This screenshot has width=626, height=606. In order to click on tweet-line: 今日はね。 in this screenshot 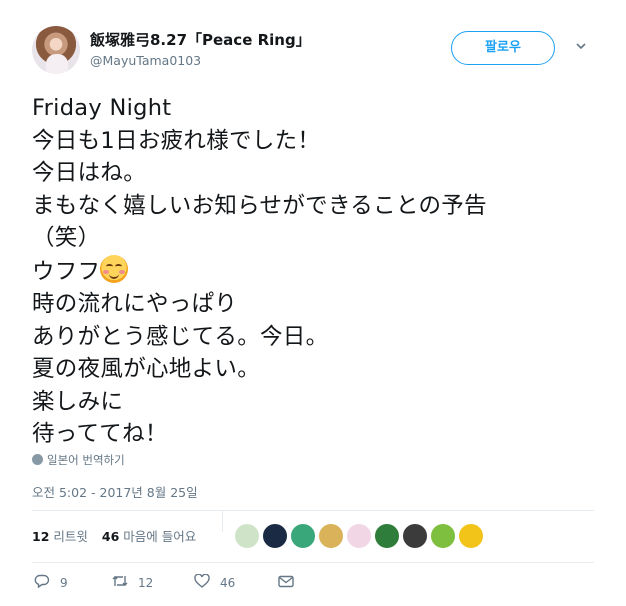, I will do `click(89, 173)`.